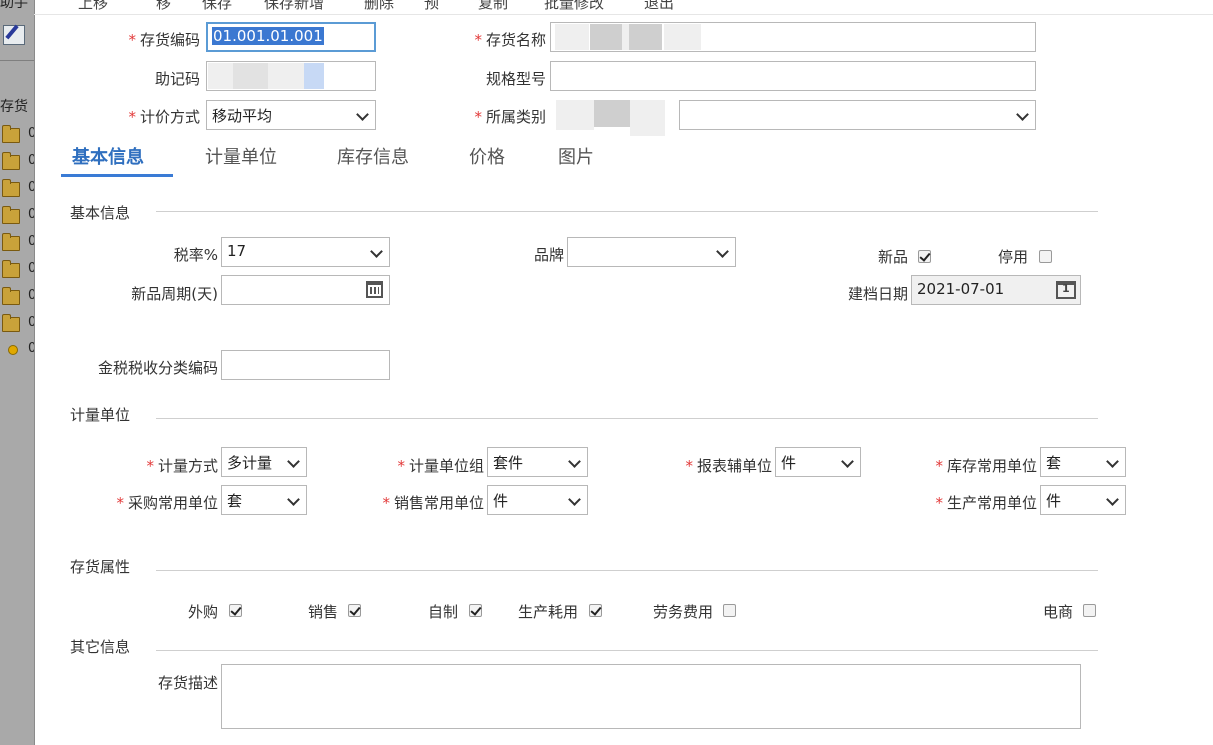 This screenshot has height=745, width=1213. Describe the element at coordinates (510, 40) in the screenshot. I see `name-label: * 存货名称` at that location.